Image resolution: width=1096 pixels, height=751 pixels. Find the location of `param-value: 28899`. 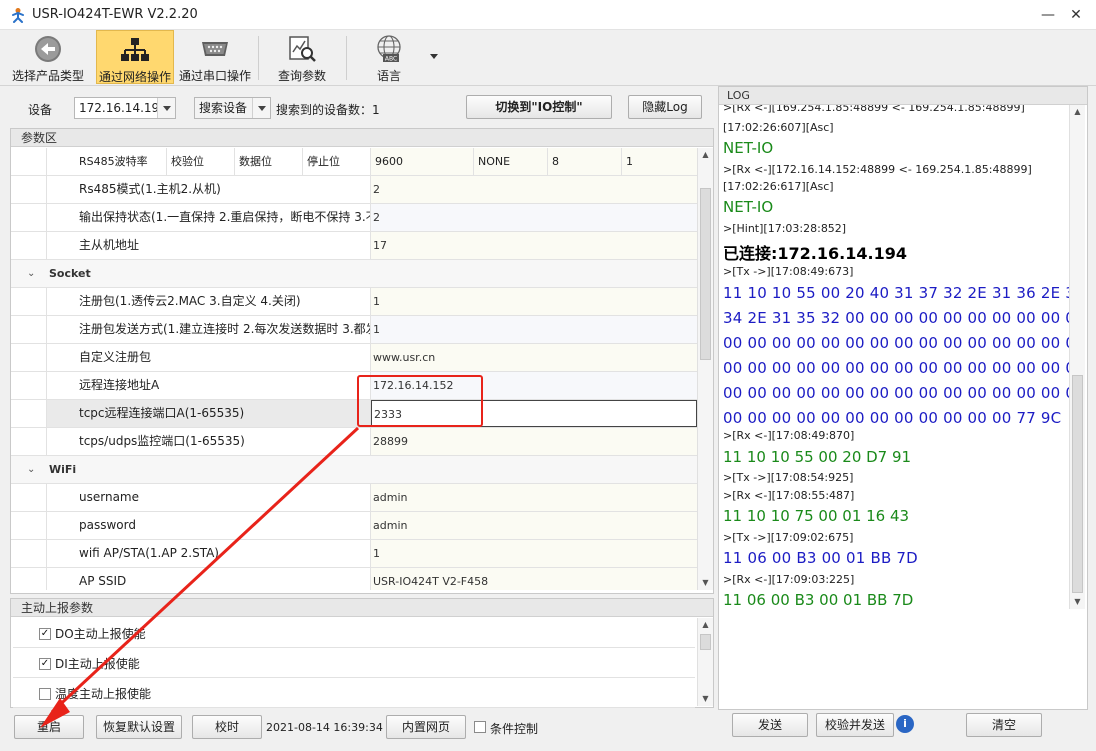

param-value: 28899 is located at coordinates (534, 441).